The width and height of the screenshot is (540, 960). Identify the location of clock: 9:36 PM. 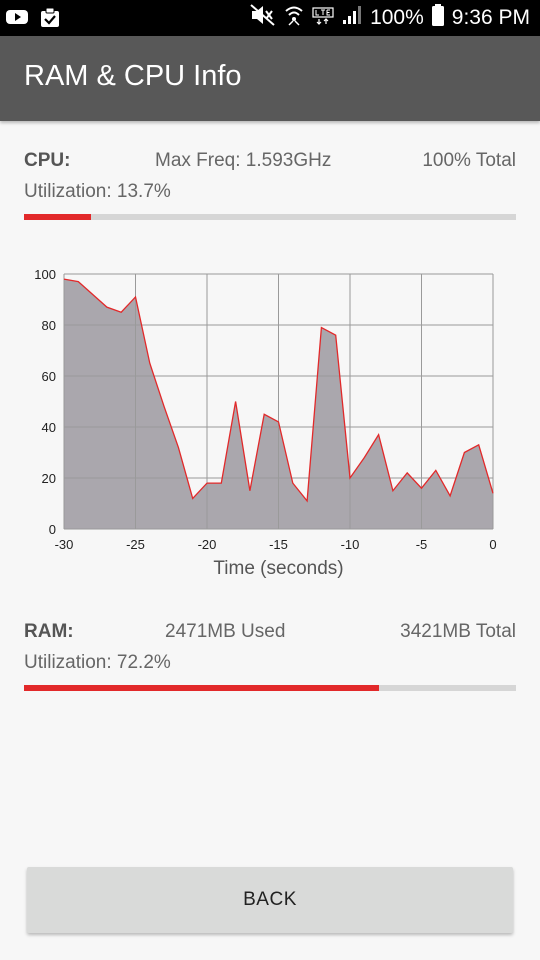
(490, 17).